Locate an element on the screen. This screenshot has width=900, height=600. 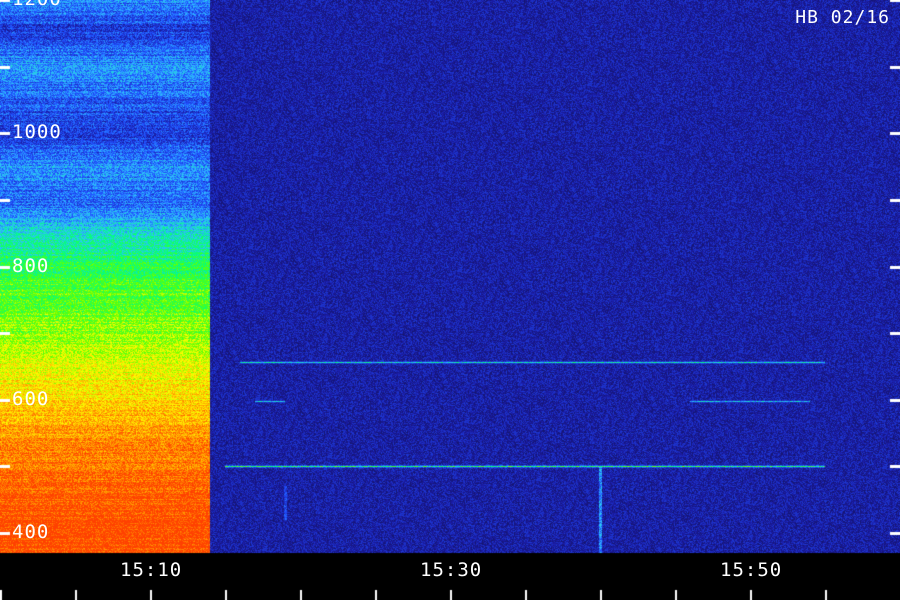
x-tick-label: 15:30 is located at coordinates (451, 570).